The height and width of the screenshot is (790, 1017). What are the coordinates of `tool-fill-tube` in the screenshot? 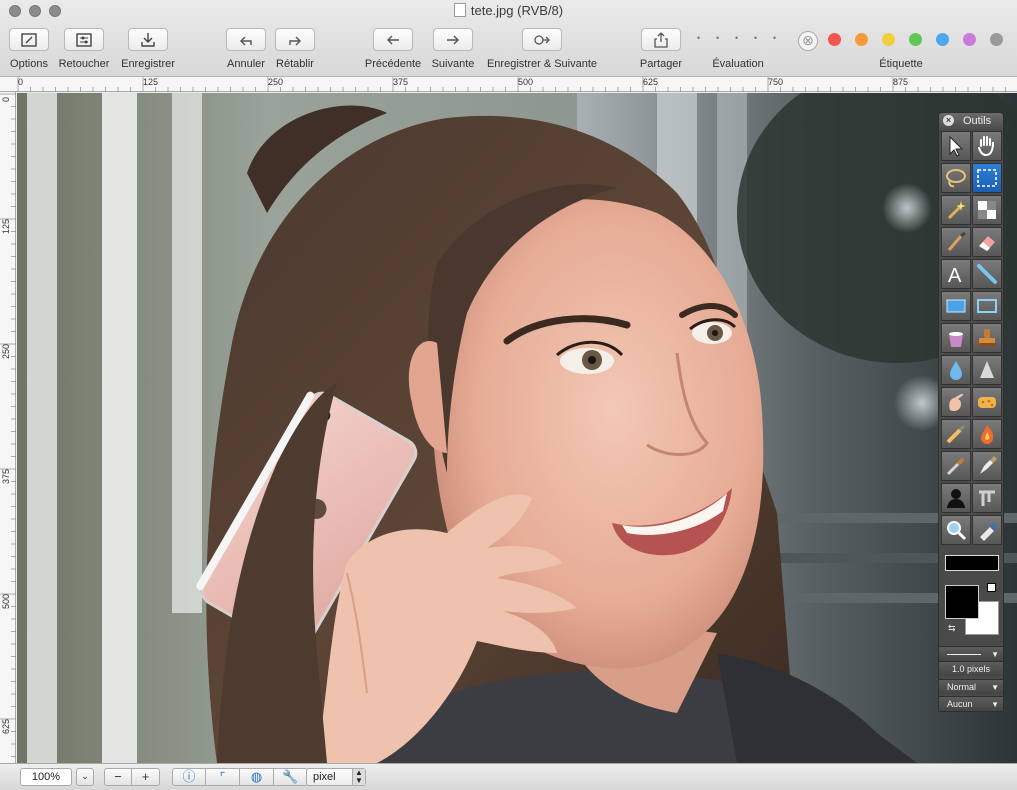 It's located at (987, 530).